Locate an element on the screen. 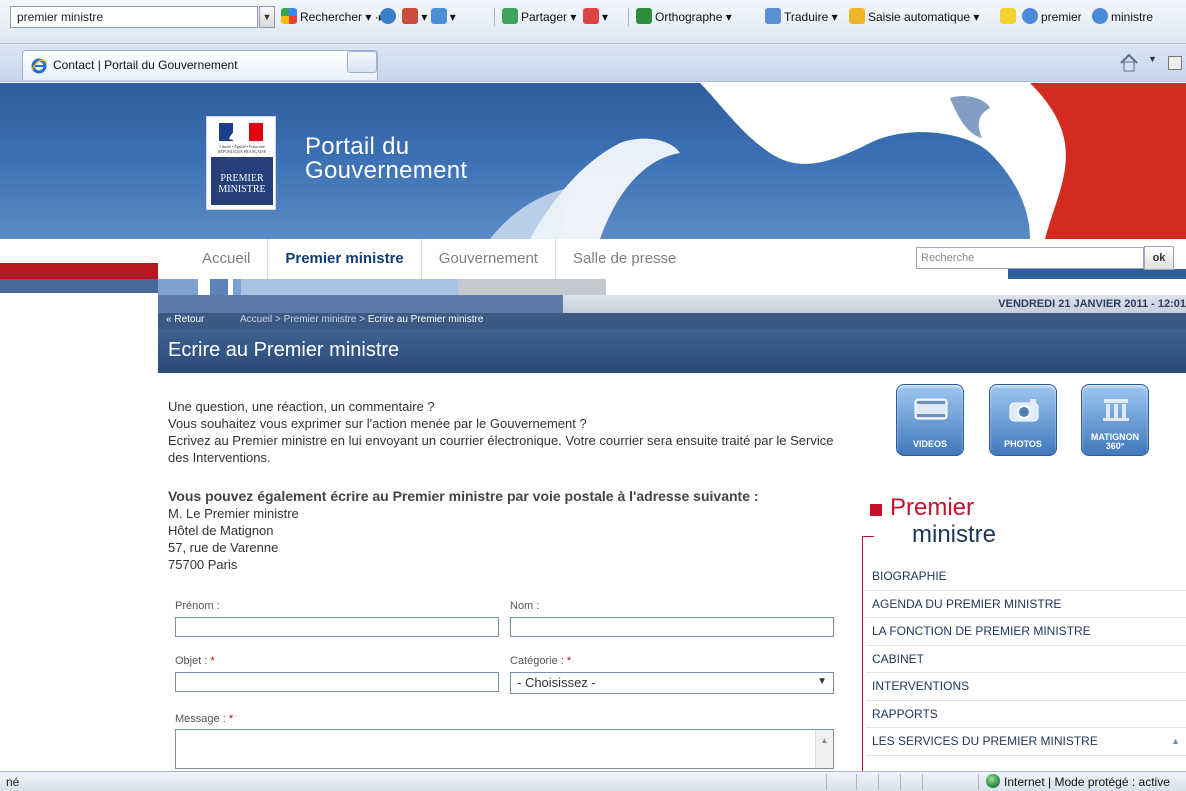 This screenshot has height=791, width=1186. security-zone: Internet | Mode protégé : active is located at coordinates (1078, 781).